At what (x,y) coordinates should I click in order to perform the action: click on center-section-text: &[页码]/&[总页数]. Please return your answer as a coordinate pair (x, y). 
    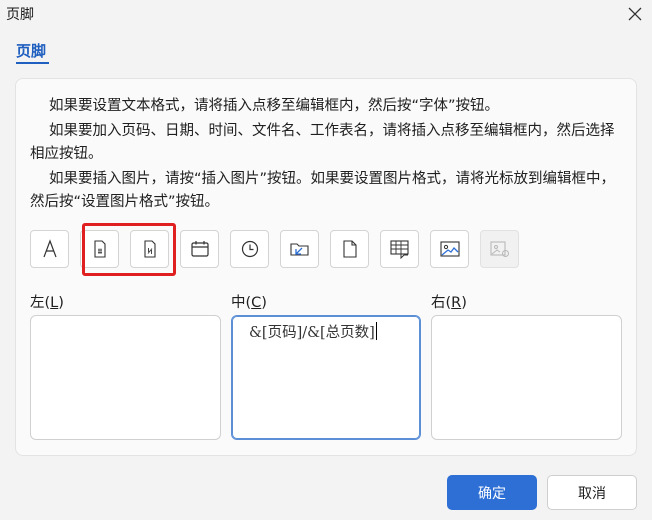
    Looking at the image, I should click on (313, 331).